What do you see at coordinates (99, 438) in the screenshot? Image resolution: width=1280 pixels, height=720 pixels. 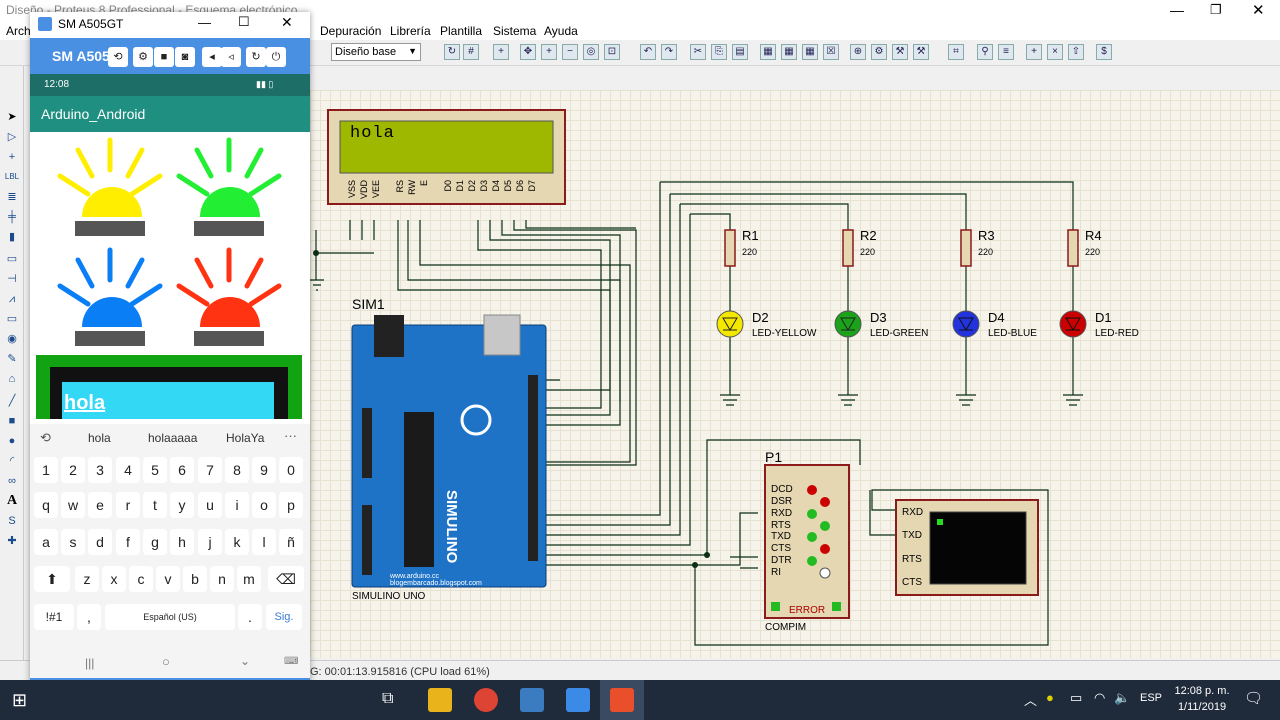 I see `suggestion: hola` at bounding box center [99, 438].